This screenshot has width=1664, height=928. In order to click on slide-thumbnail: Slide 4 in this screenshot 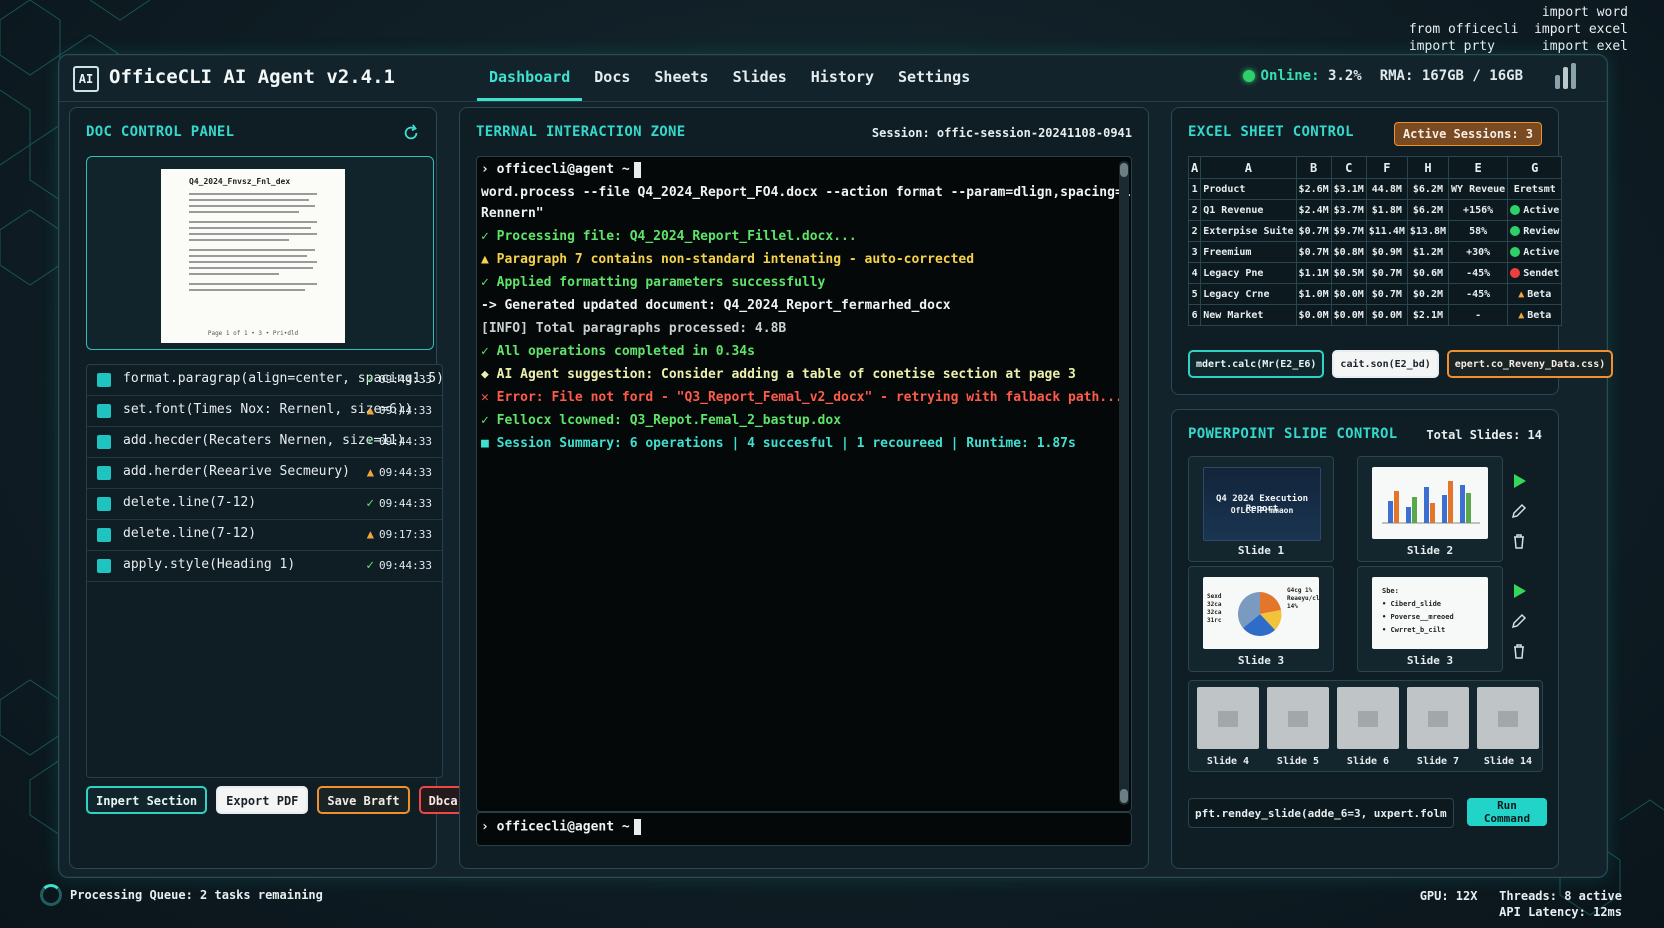, I will do `click(1228, 727)`.